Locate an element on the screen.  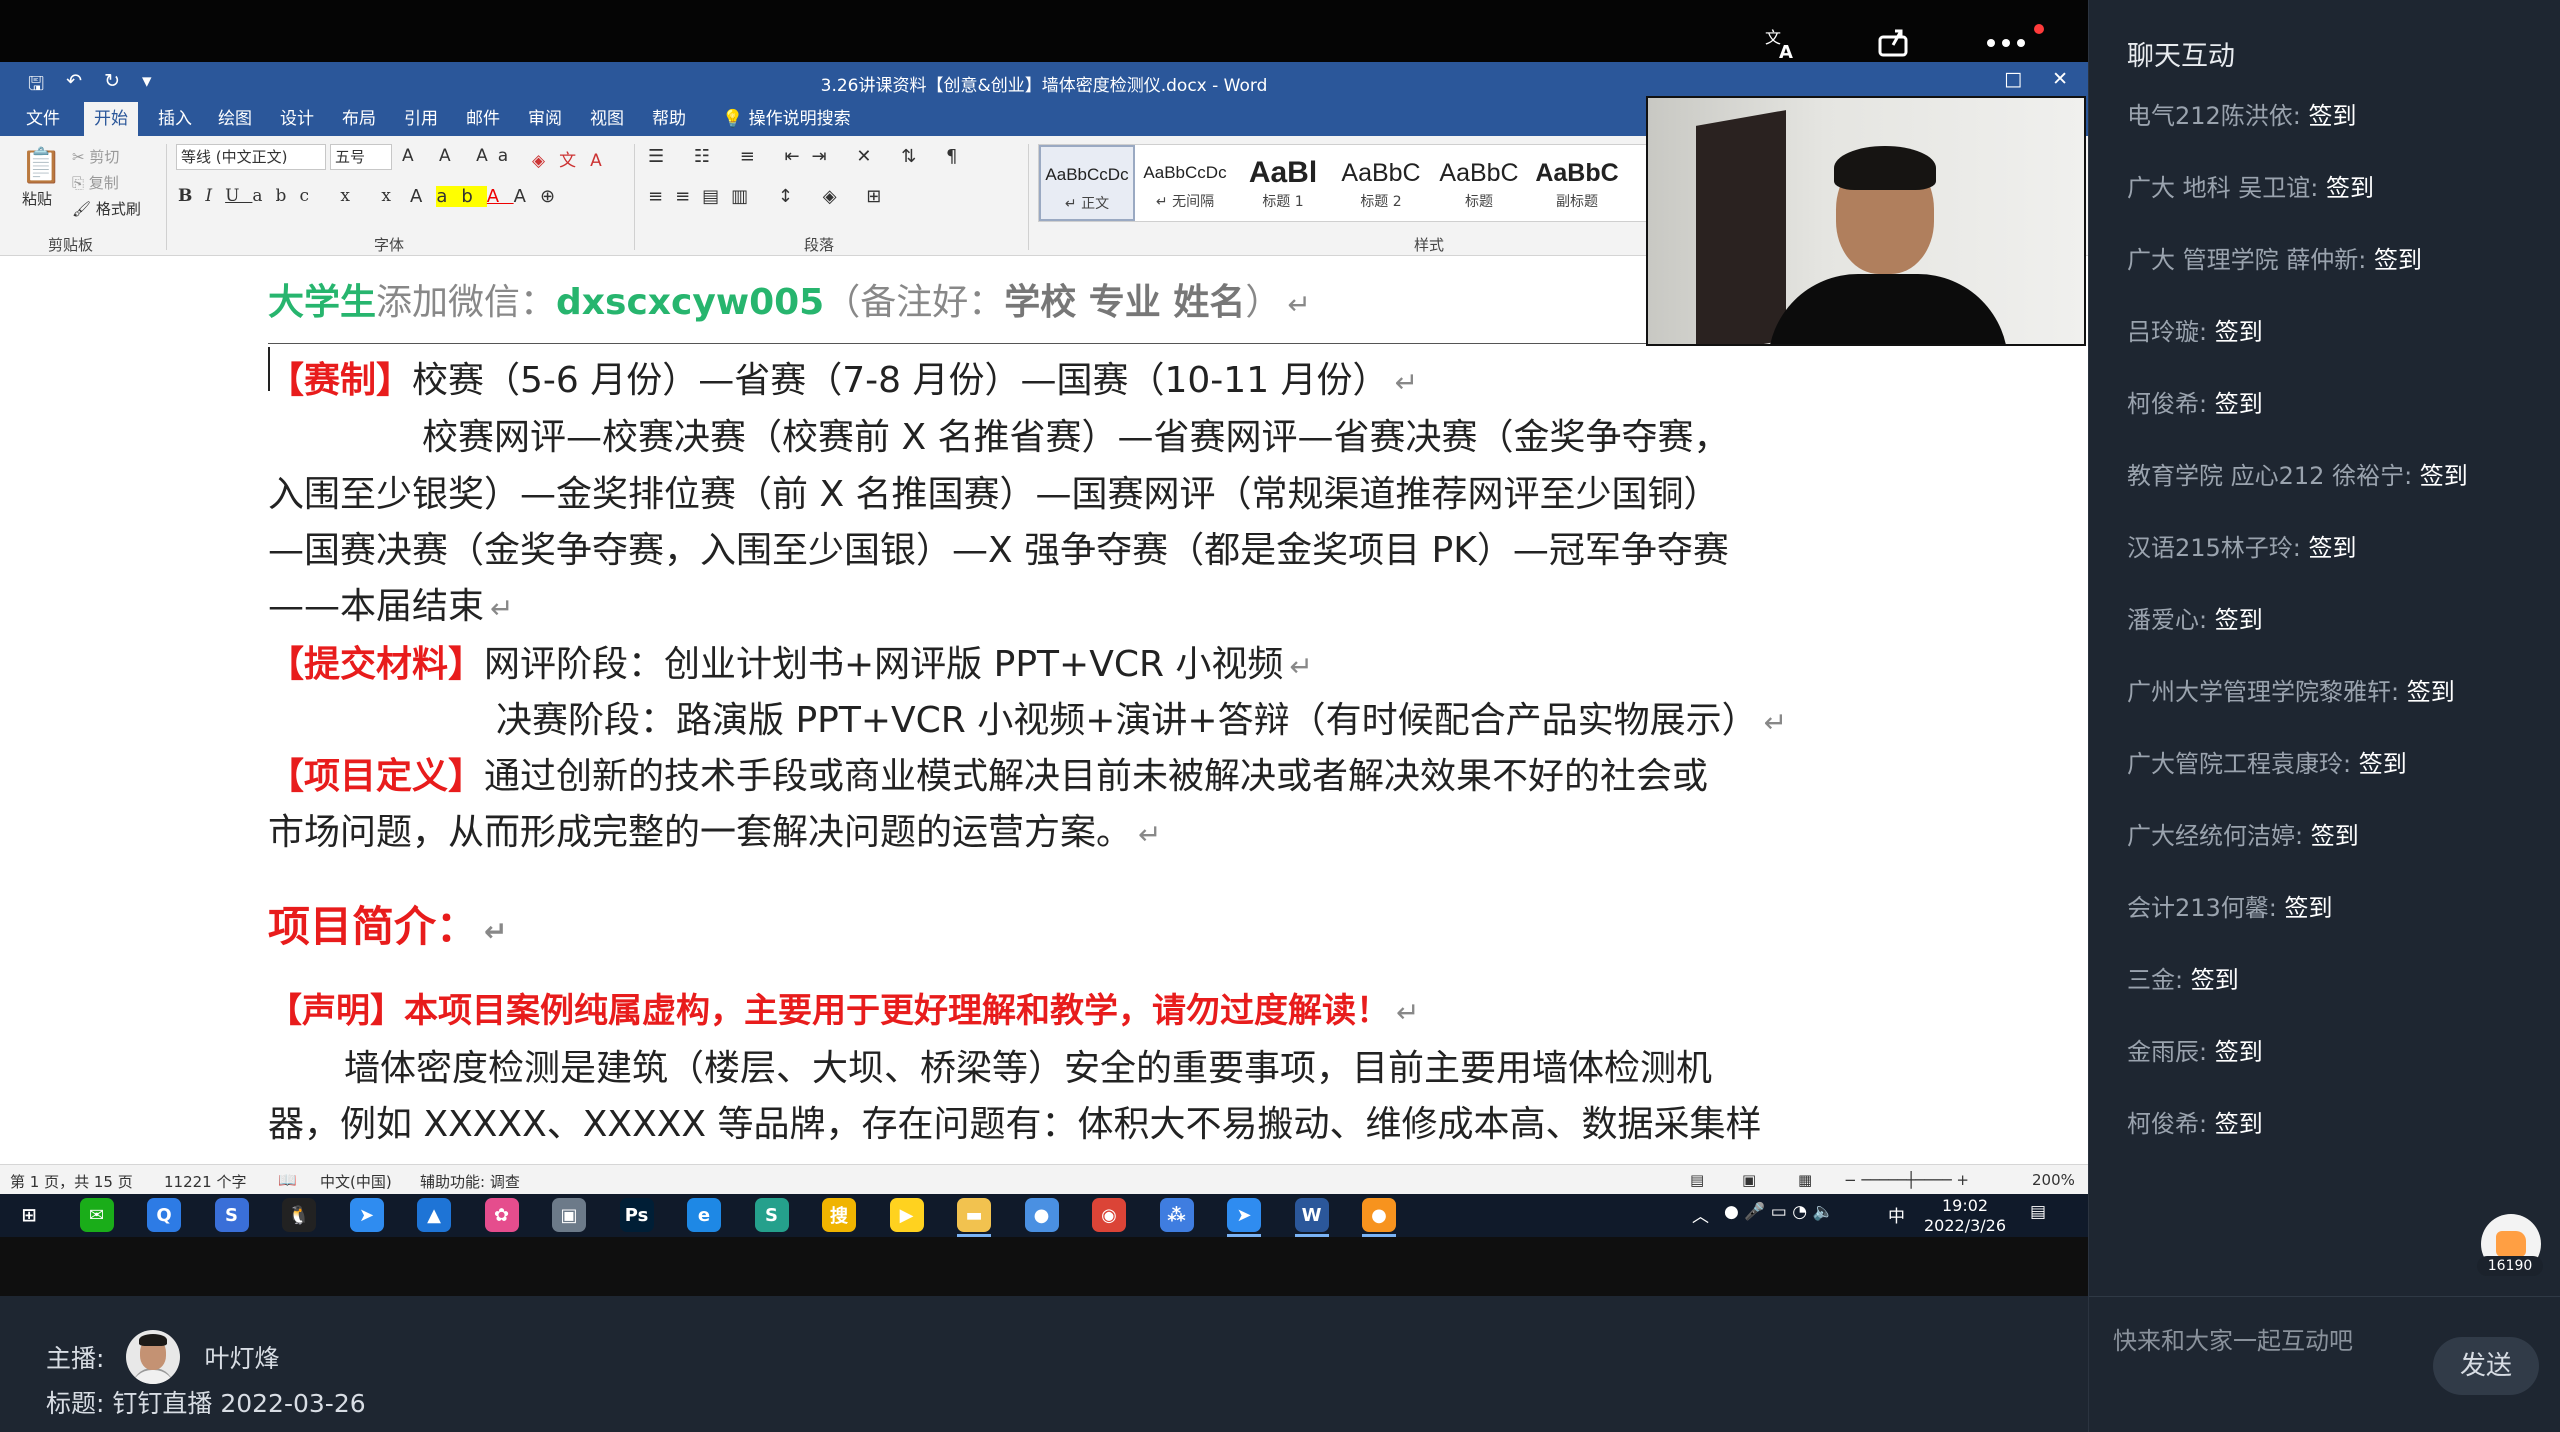
more-icon is located at coordinates (2006, 43).